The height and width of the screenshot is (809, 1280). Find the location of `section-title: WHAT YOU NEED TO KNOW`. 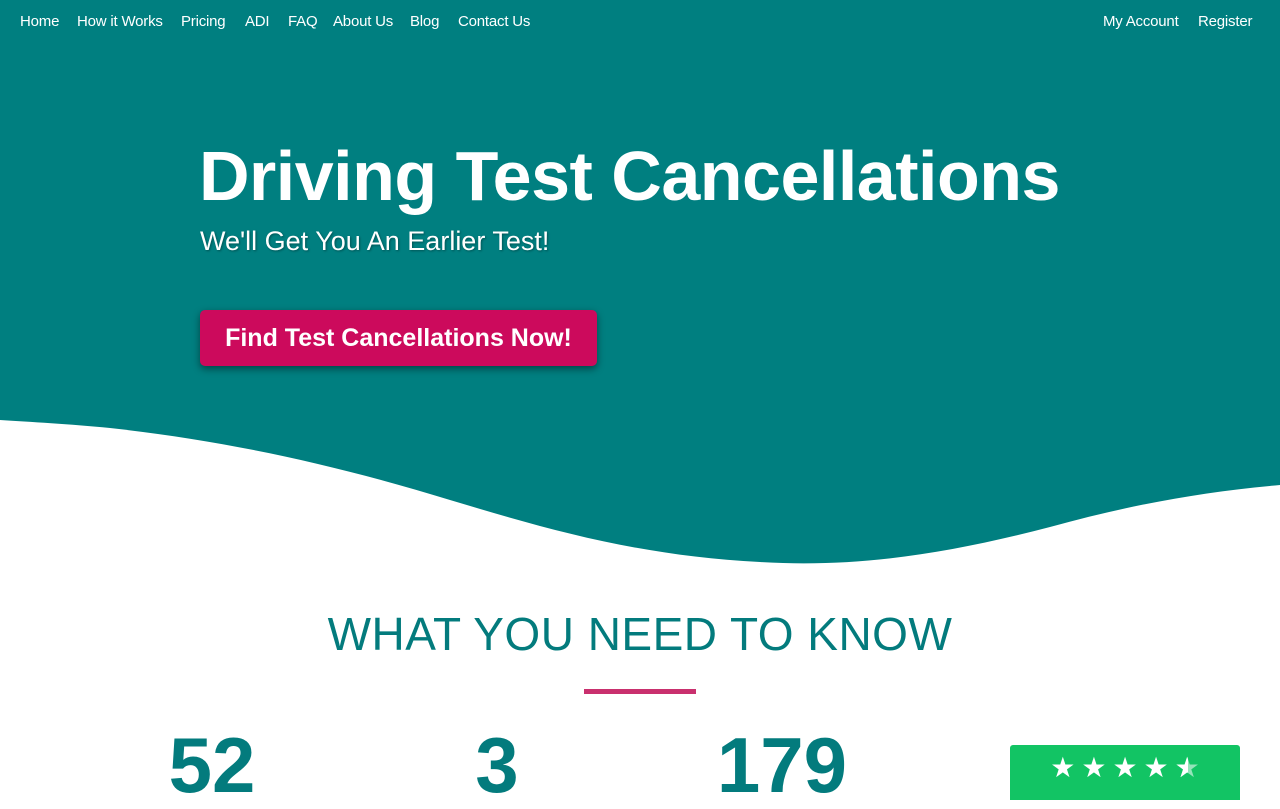

section-title: WHAT YOU NEED TO KNOW is located at coordinates (640, 634).